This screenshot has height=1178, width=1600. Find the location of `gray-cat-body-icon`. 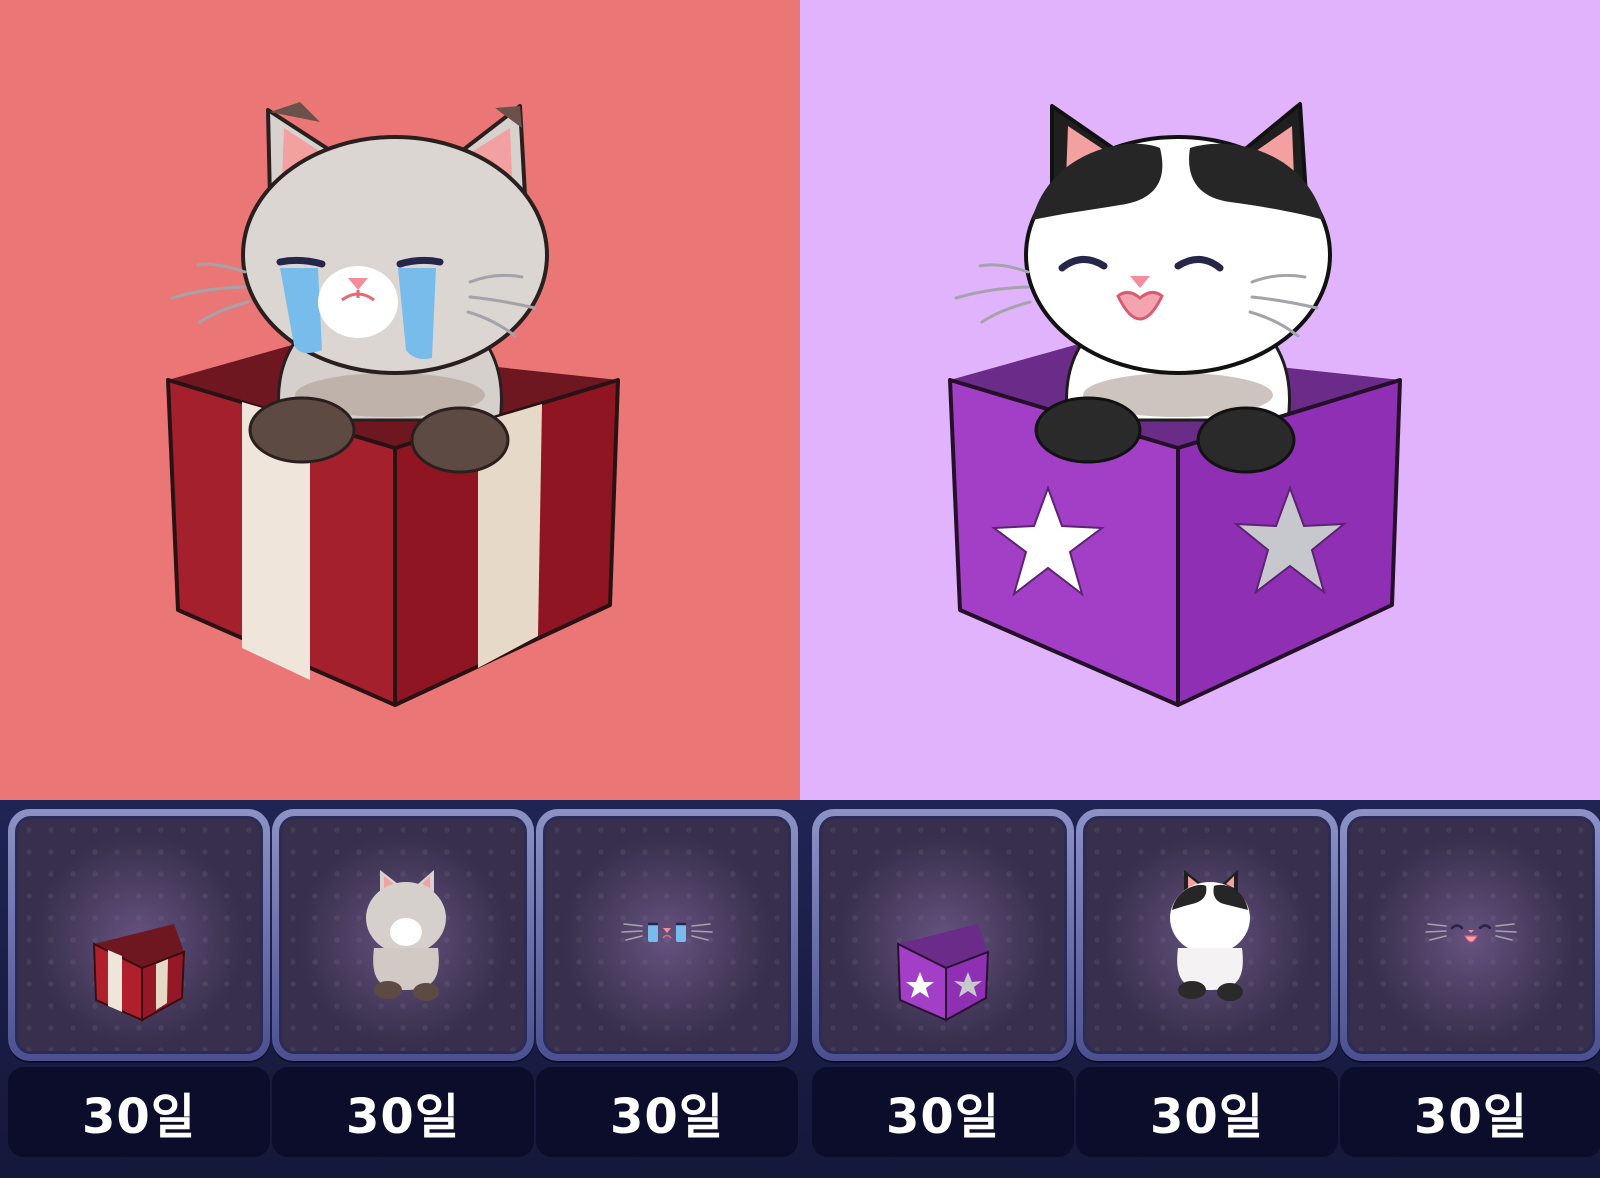

gray-cat-body-icon is located at coordinates (406, 935).